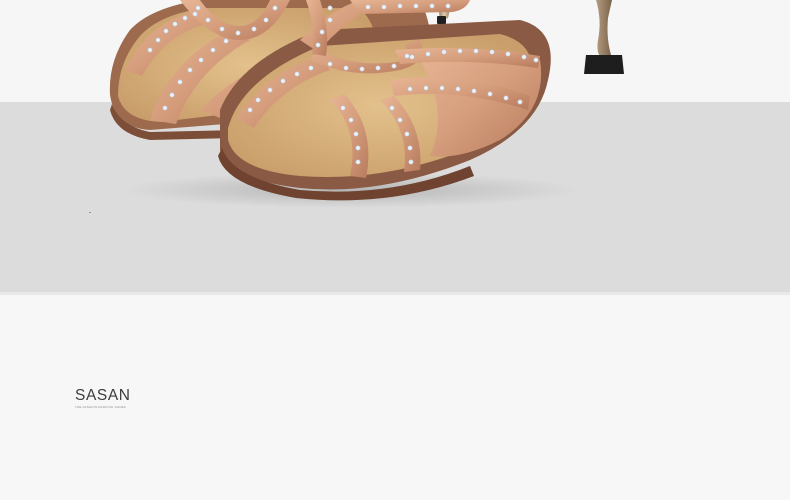  What do you see at coordinates (592, 37) in the screenshot?
I see `front-heel` at bounding box center [592, 37].